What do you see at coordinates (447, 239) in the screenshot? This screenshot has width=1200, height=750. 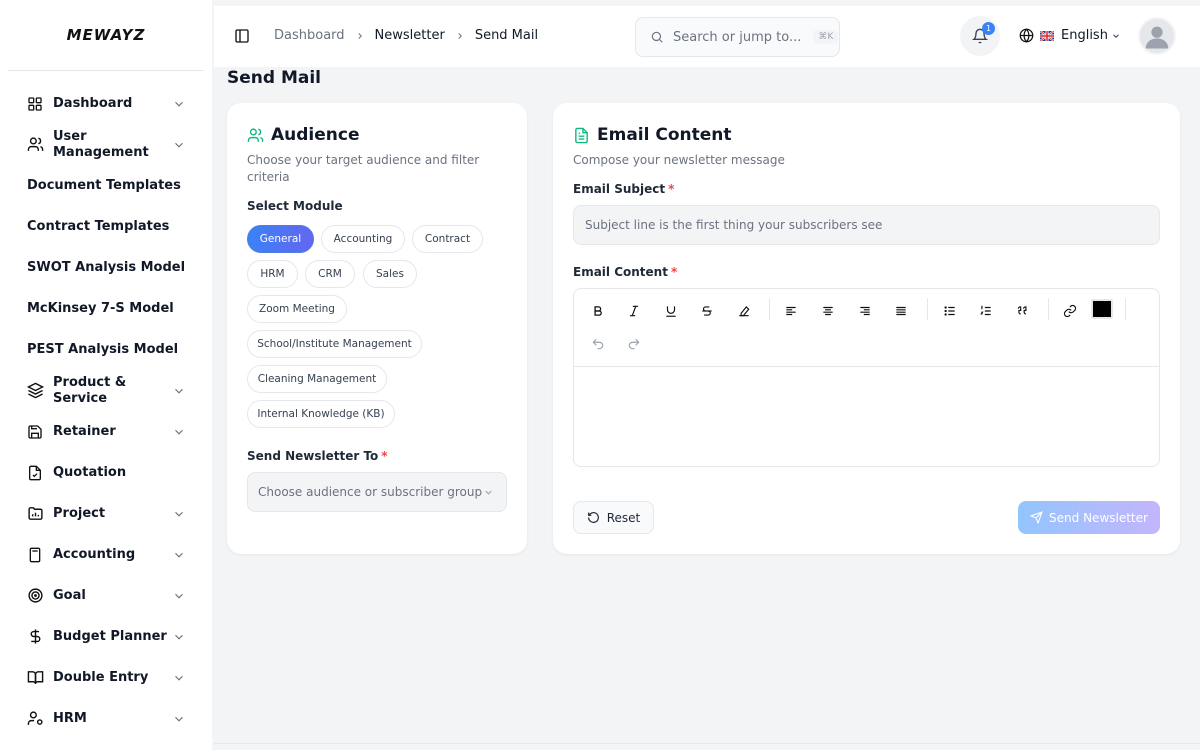 I see `module-chip-contract: Contract` at bounding box center [447, 239].